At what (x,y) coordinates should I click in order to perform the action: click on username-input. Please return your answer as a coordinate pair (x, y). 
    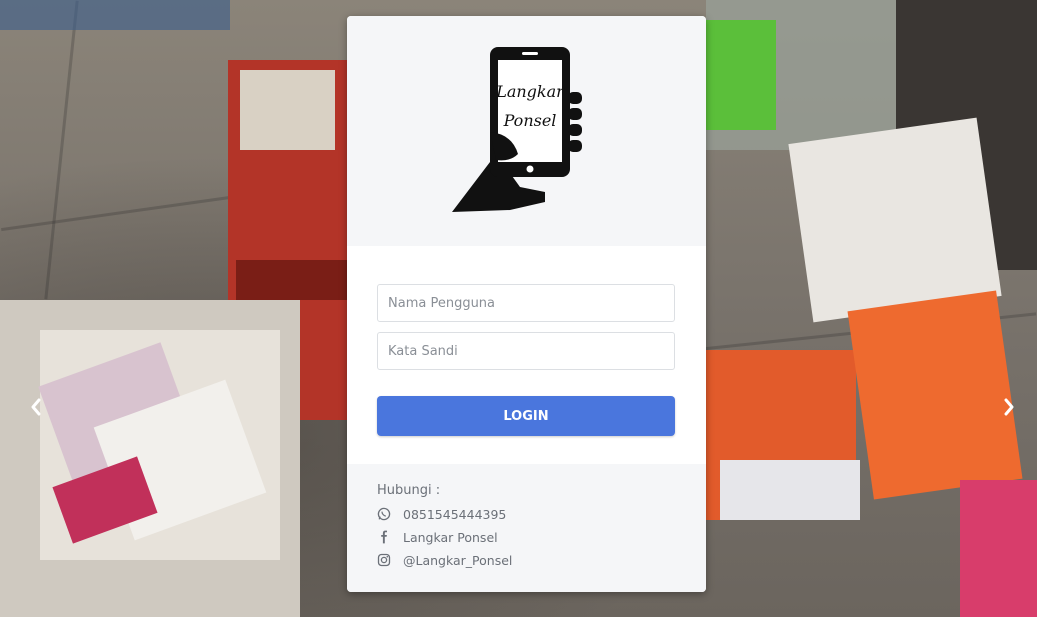
    Looking at the image, I should click on (526, 303).